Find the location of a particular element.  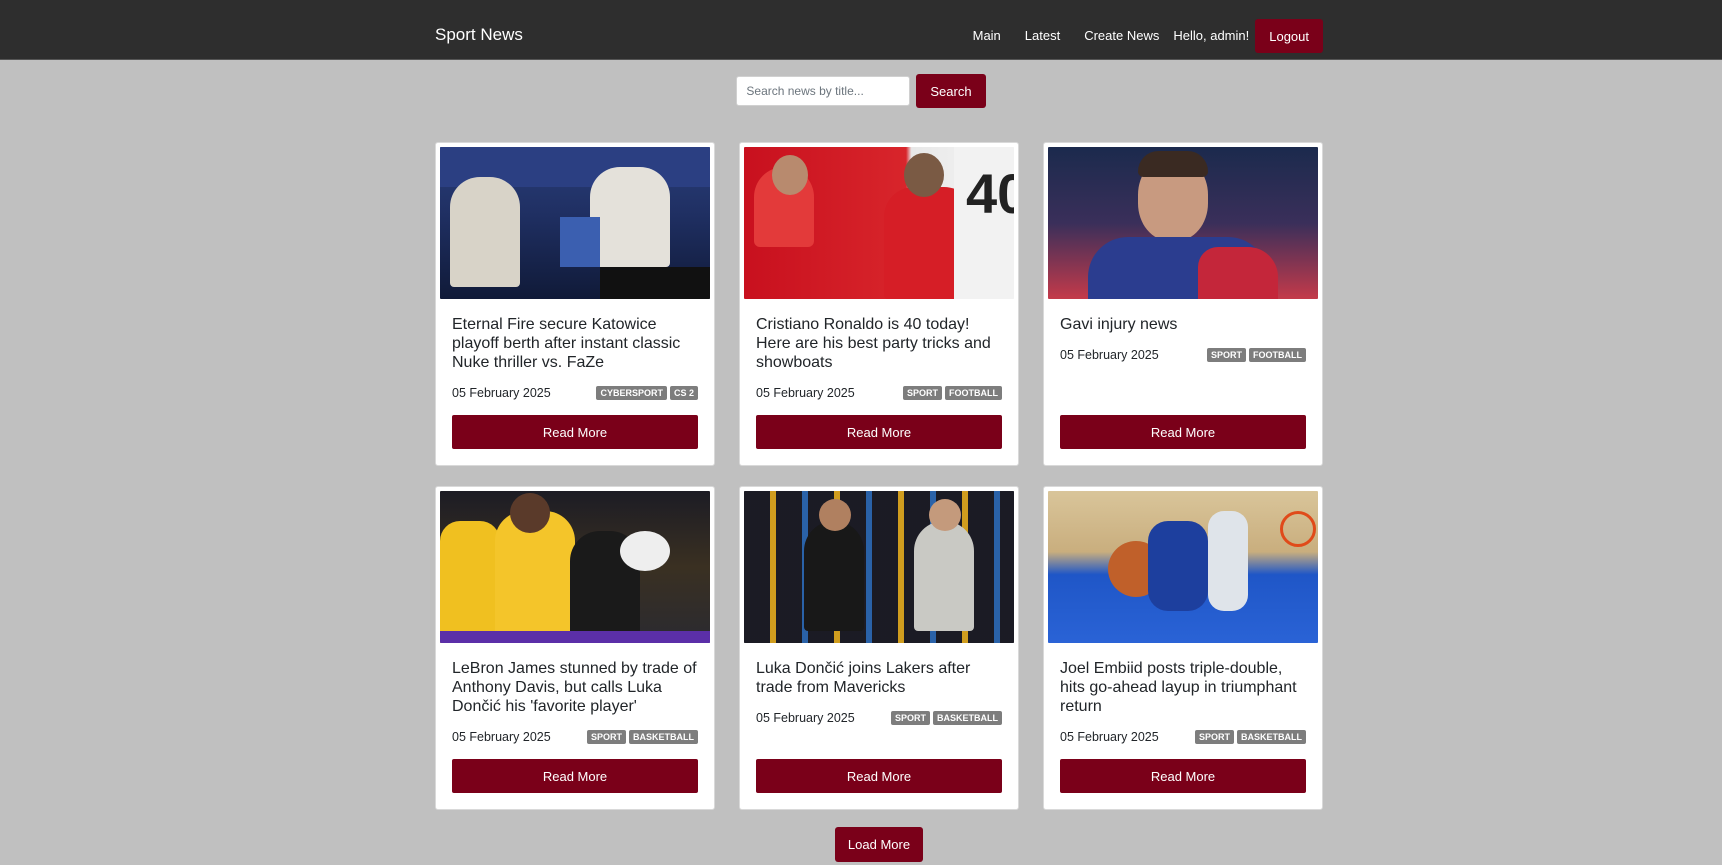

nav-link-latest: Latest is located at coordinates (1042, 36).